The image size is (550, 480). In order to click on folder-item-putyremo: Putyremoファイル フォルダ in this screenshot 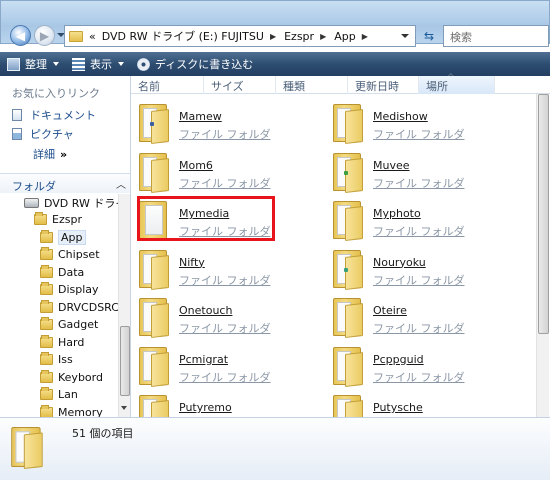, I will do `click(221, 405)`.